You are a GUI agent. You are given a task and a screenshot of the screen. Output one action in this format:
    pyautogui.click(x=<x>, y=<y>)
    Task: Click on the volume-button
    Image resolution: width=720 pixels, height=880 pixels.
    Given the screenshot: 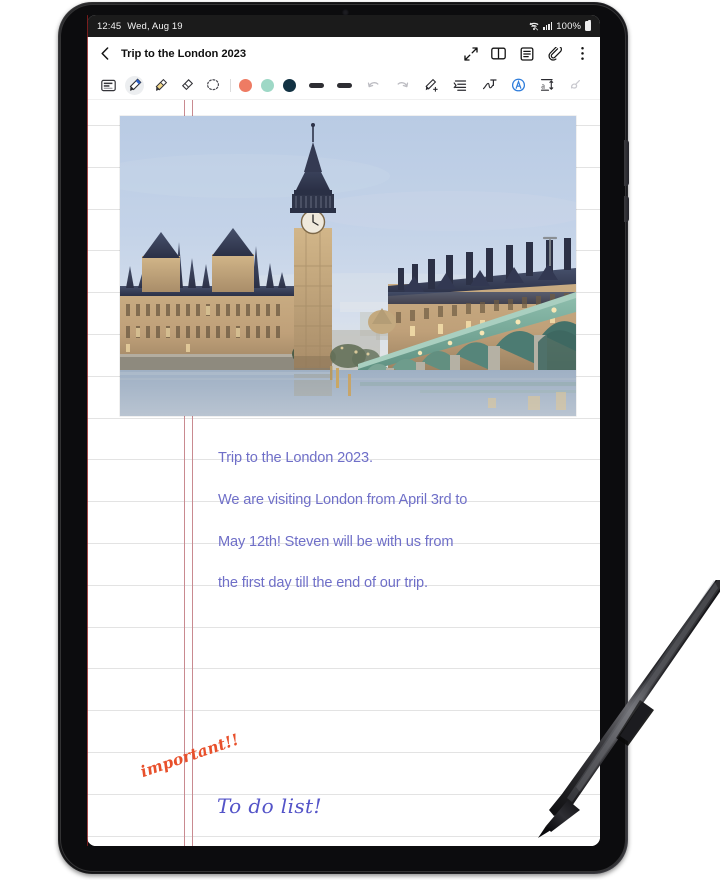 What is the action you would take?
    pyautogui.click(x=626, y=209)
    